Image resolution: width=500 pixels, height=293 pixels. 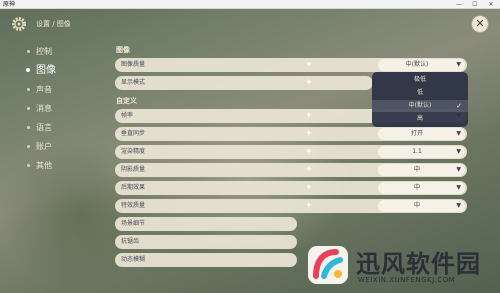 What do you see at coordinates (459, 4) in the screenshot?
I see `minimize-button: —` at bounding box center [459, 4].